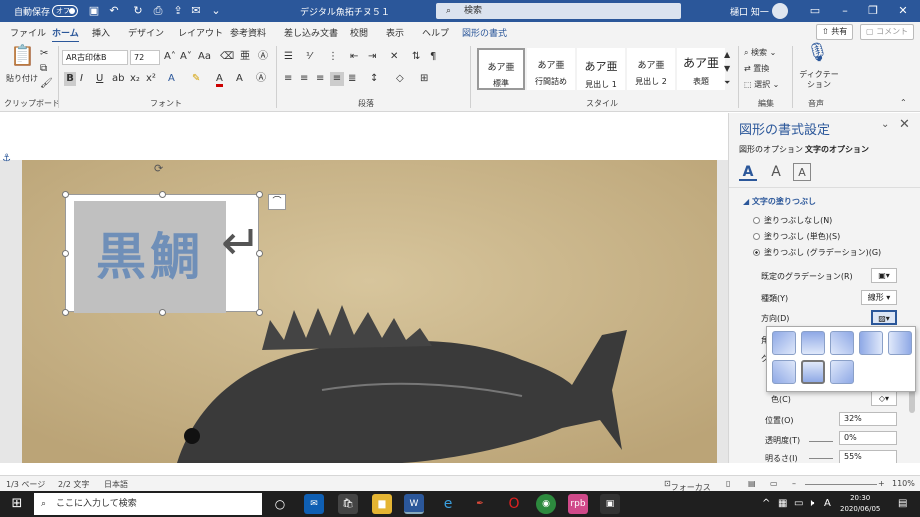 Image resolution: width=920 pixels, height=517 pixels. Describe the element at coordinates (819, 80) in the screenshot. I see `dictate-button: ディクテーション` at that location.